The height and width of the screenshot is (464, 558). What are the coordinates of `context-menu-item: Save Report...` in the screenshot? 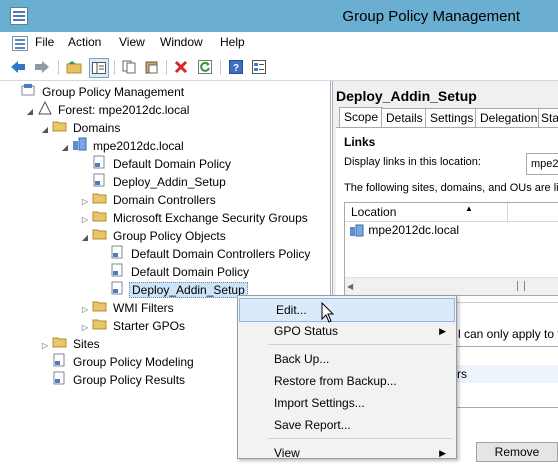 It's located at (347, 425).